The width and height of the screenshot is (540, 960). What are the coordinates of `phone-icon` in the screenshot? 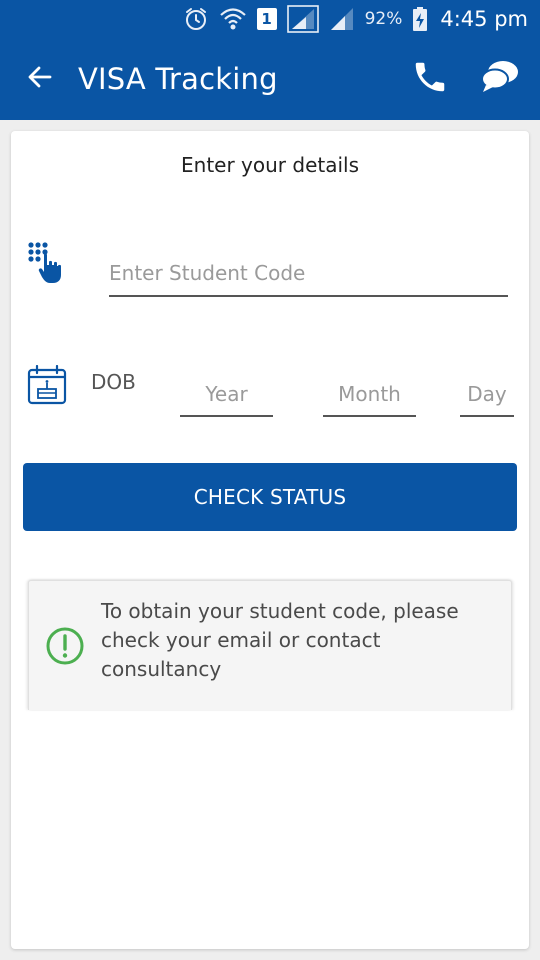 It's located at (430, 79).